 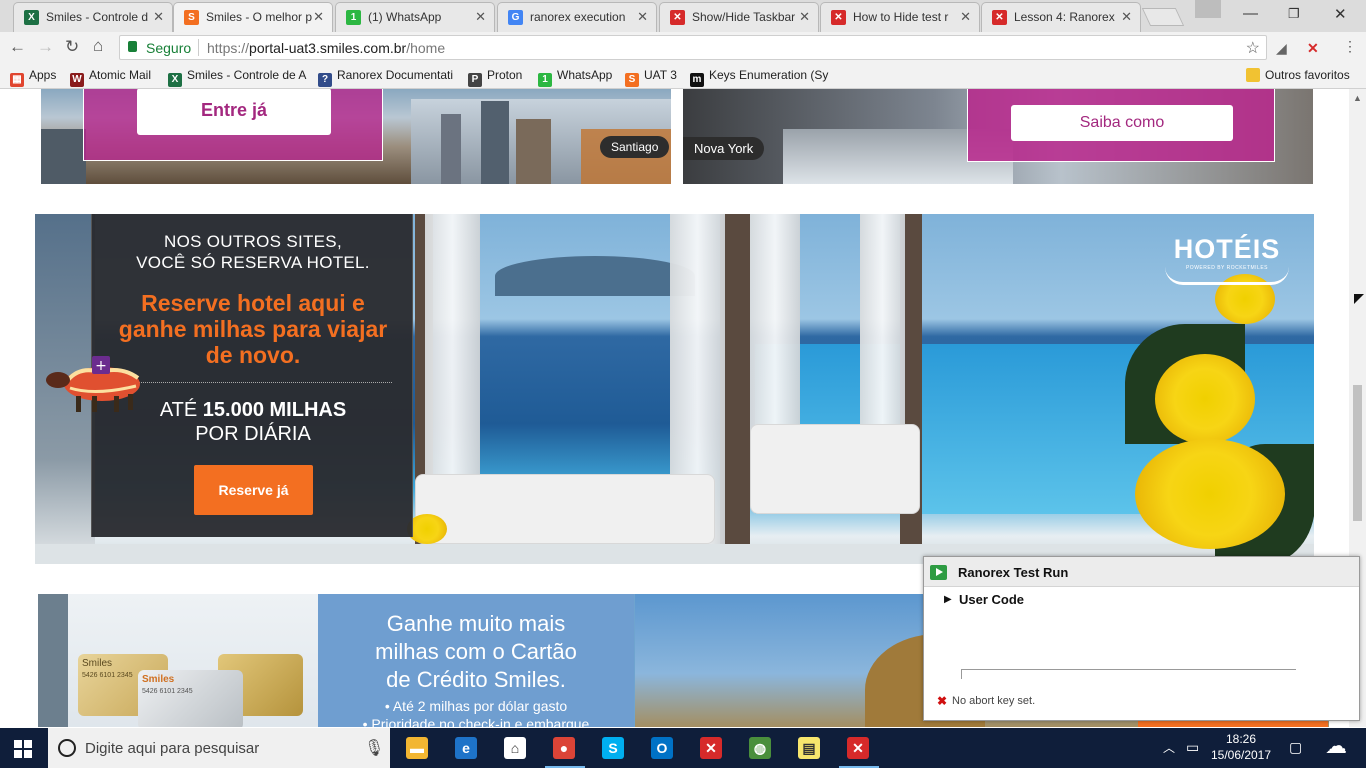 What do you see at coordinates (63, 156) in the screenshot?
I see `building` at bounding box center [63, 156].